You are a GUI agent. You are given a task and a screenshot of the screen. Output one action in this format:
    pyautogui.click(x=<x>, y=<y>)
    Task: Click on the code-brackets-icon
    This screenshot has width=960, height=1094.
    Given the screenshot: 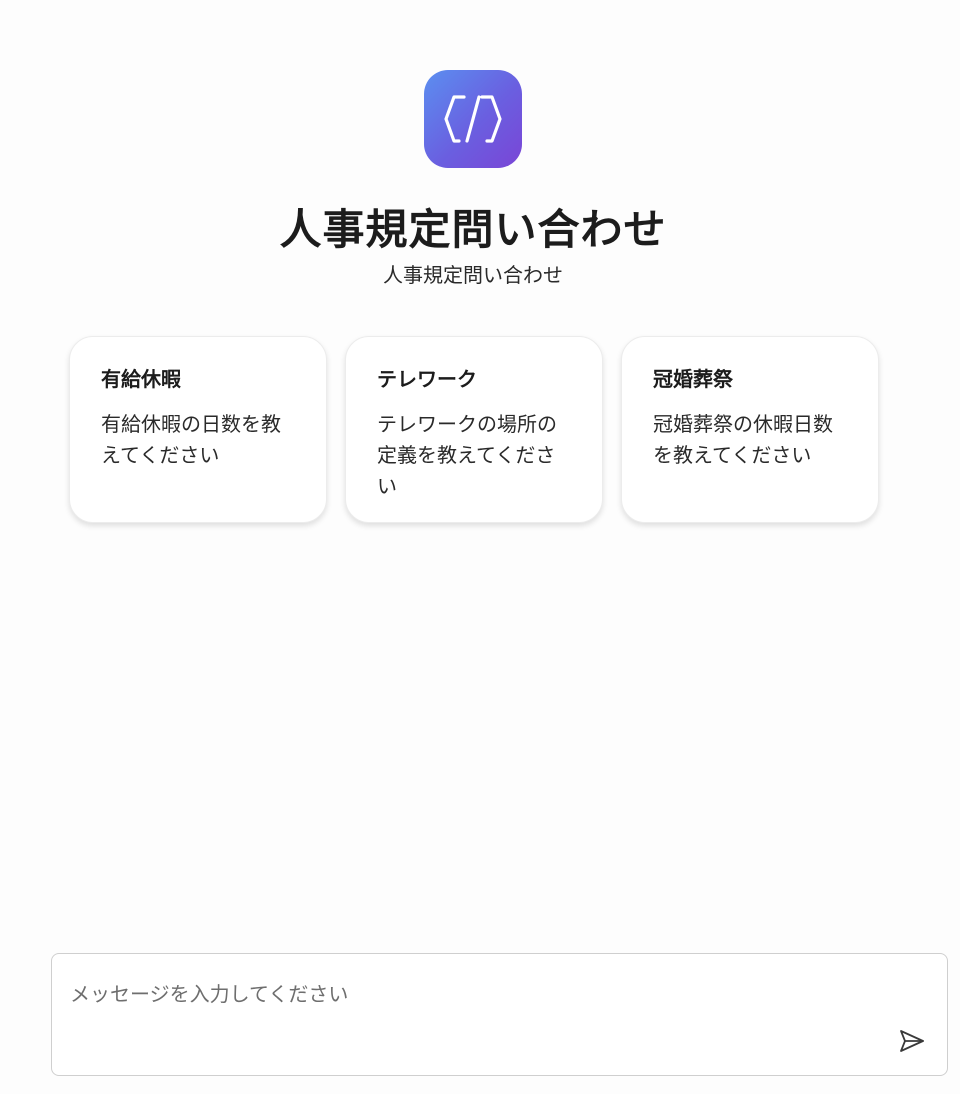 What is the action you would take?
    pyautogui.click(x=473, y=119)
    